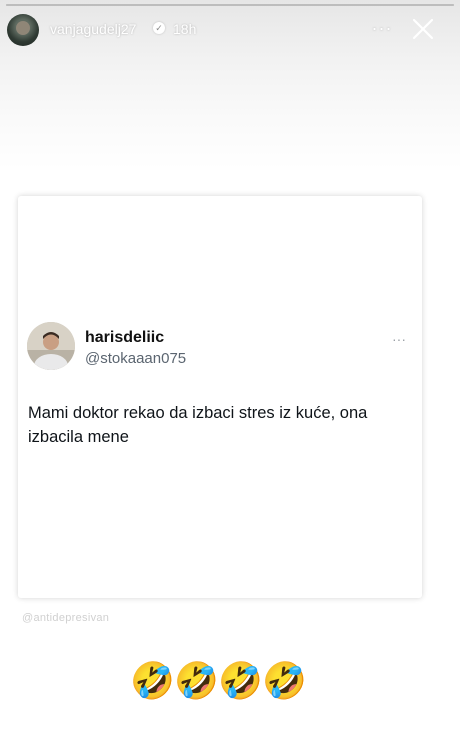  What do you see at coordinates (135, 358) in the screenshot?
I see `tweet-handle: @stokaaan075` at bounding box center [135, 358].